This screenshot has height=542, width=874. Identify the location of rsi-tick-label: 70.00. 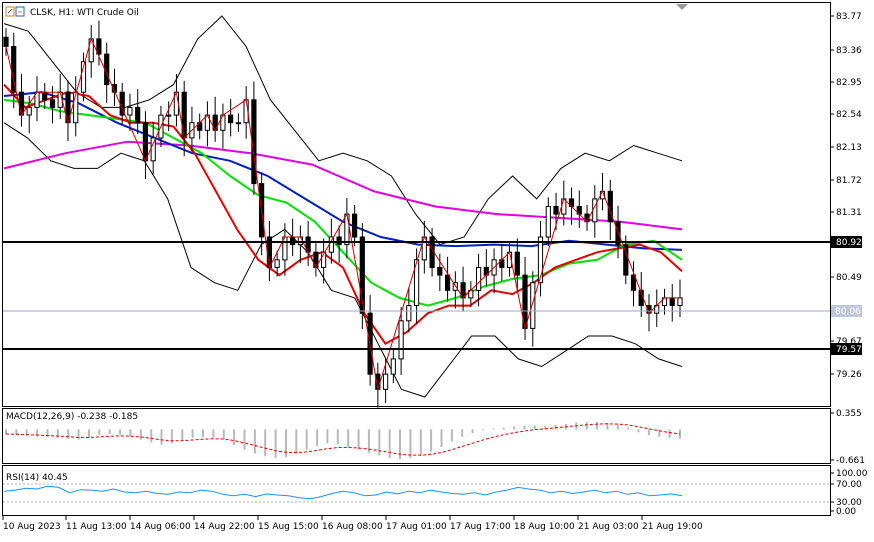
(849, 485).